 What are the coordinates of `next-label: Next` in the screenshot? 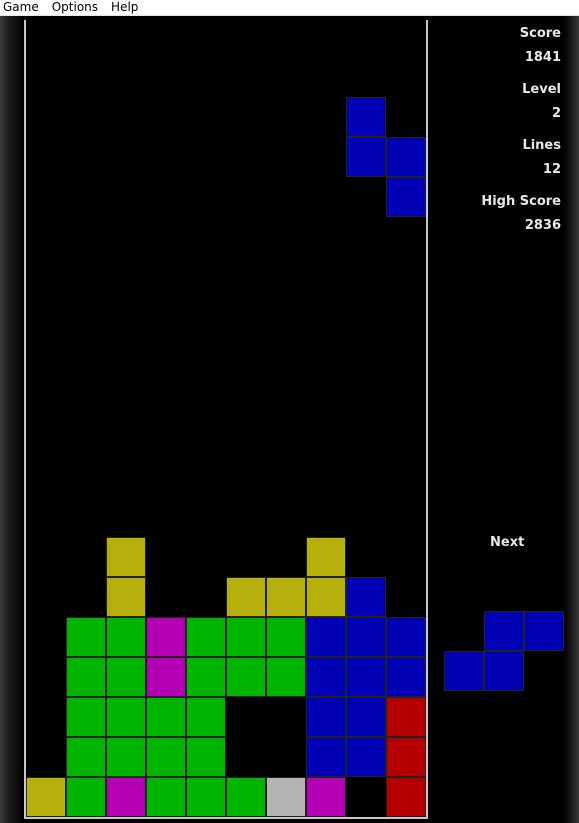 It's located at (507, 542).